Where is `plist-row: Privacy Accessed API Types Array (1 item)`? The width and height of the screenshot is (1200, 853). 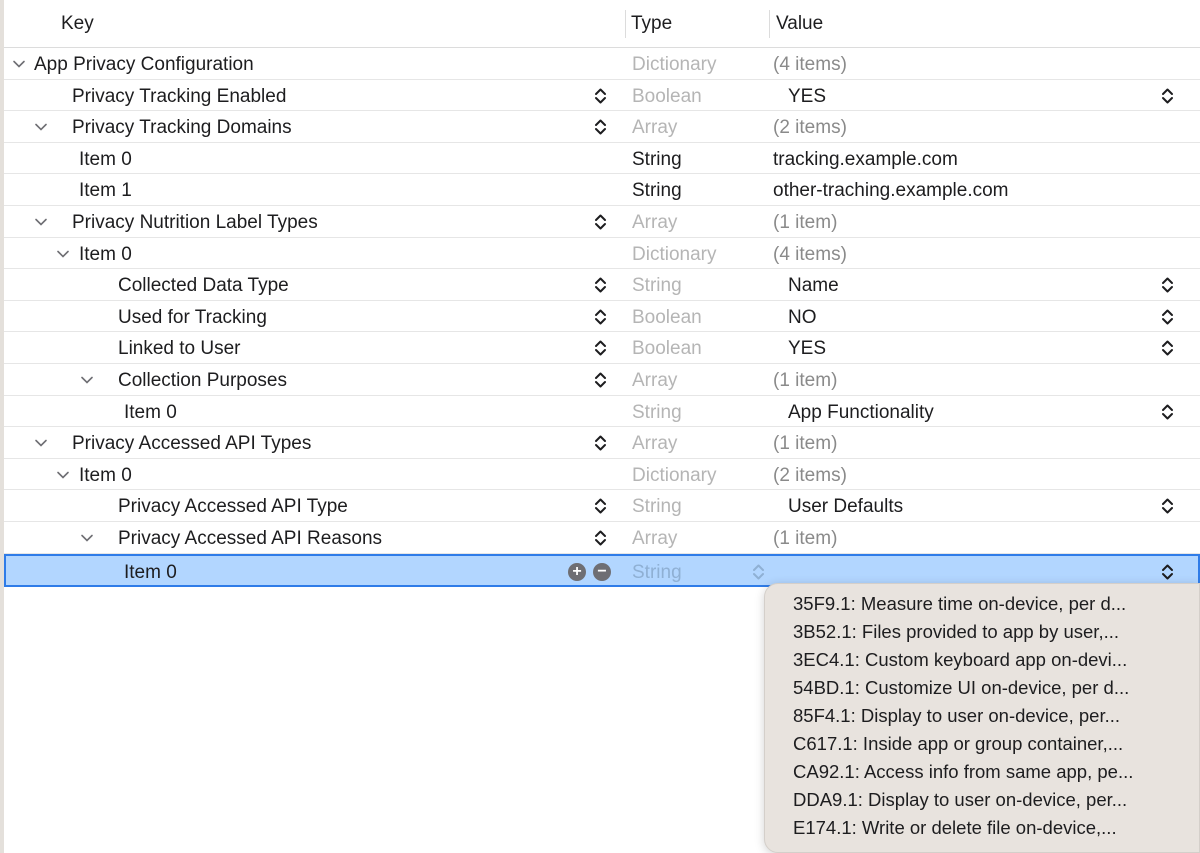 plist-row: Privacy Accessed API Types Array (1 item) is located at coordinates (602, 443).